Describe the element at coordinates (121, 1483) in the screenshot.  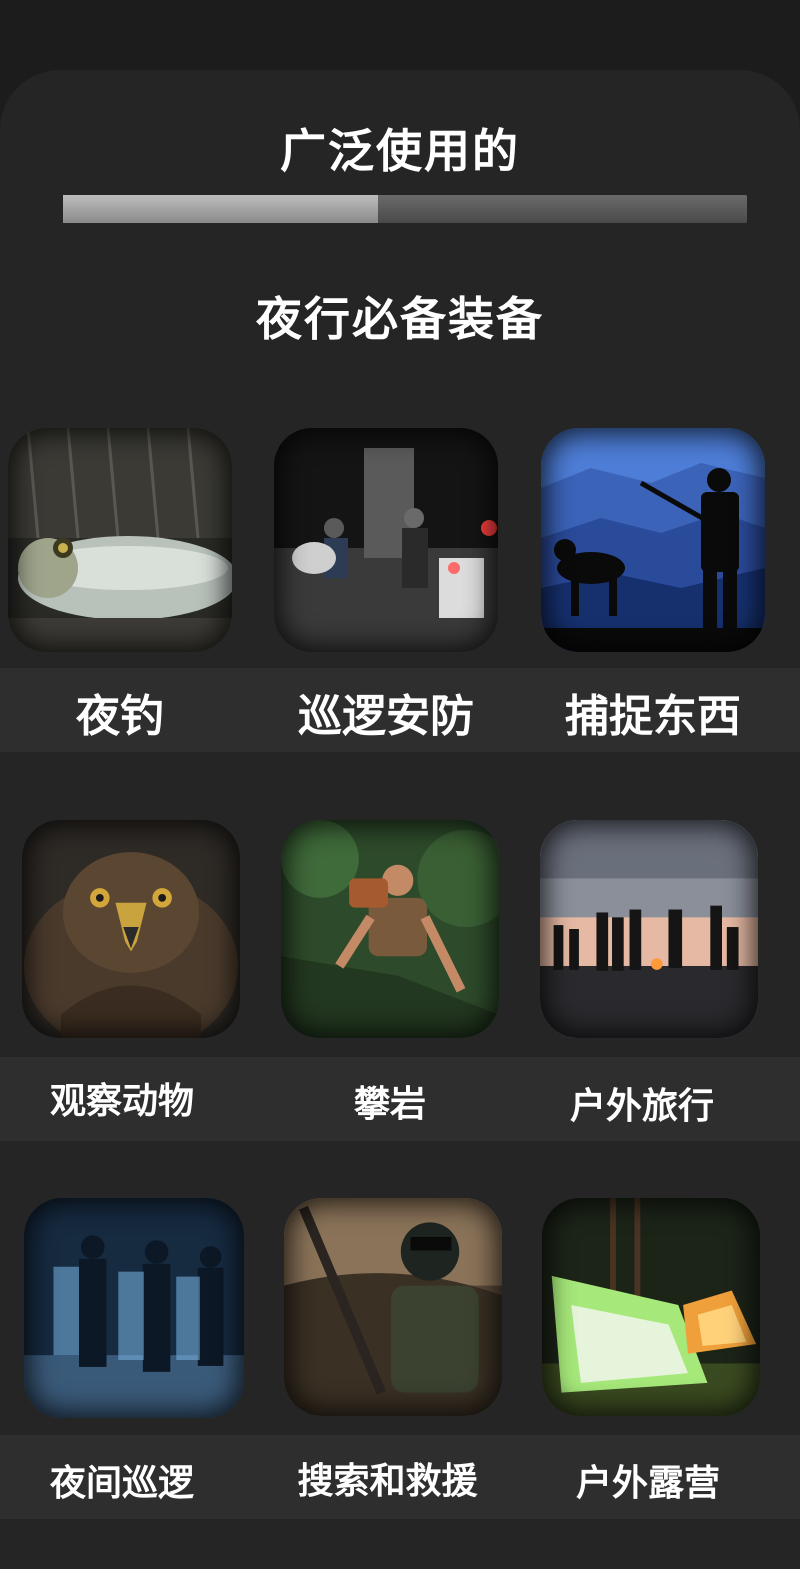
I see `item-label: 夜间巡逻` at that location.